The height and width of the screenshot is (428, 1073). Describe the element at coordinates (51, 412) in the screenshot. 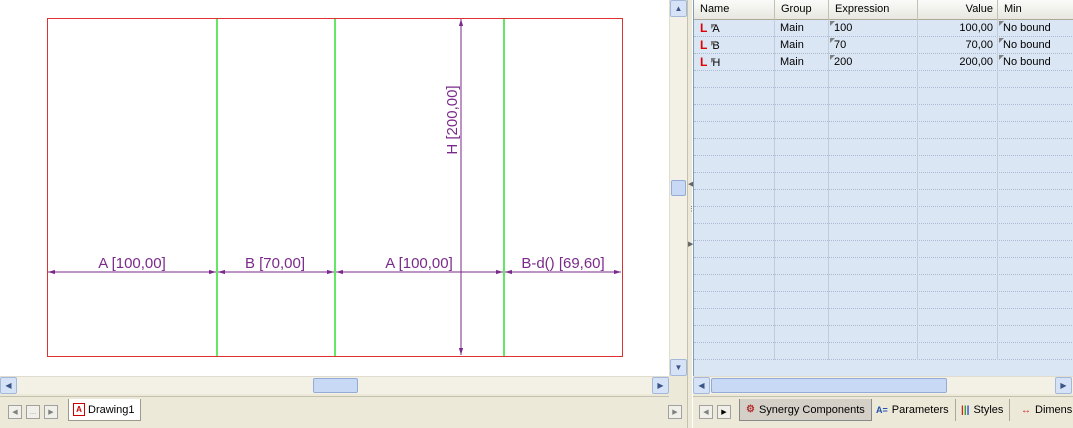

I see `last-tab-button: ▶` at that location.